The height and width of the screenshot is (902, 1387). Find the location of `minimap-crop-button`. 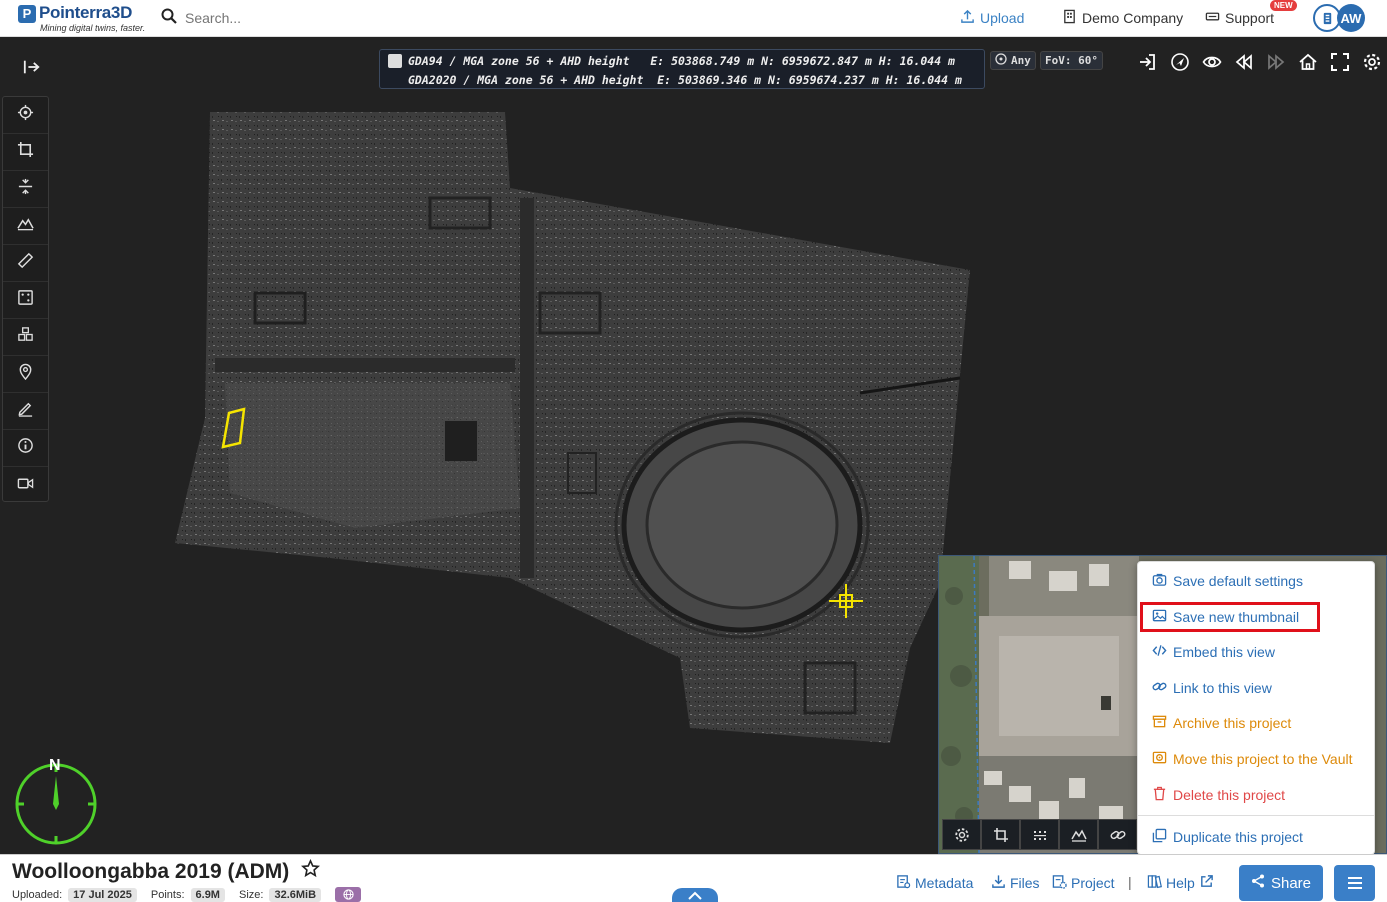

minimap-crop-button is located at coordinates (1000, 834).